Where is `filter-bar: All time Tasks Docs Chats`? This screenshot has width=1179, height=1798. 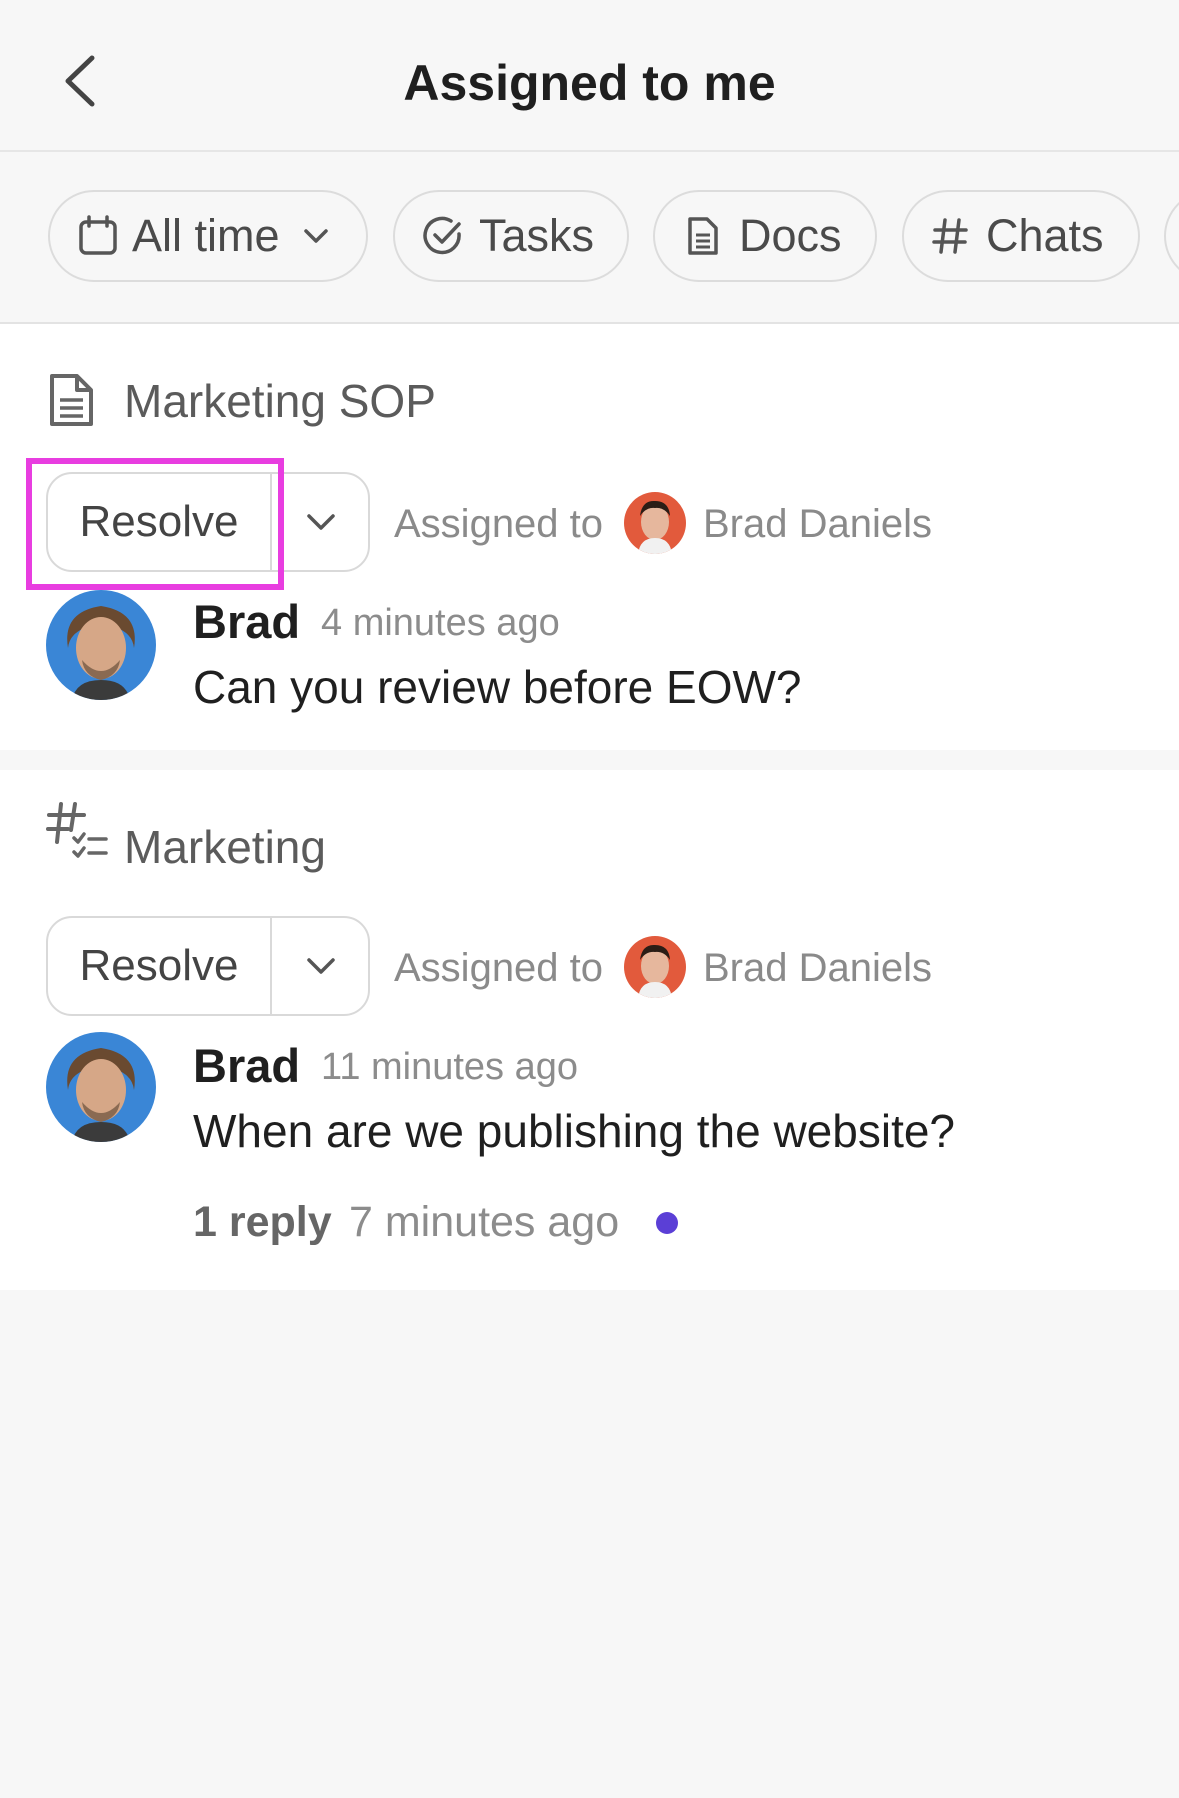 filter-bar: All time Tasks Docs Chats is located at coordinates (589, 238).